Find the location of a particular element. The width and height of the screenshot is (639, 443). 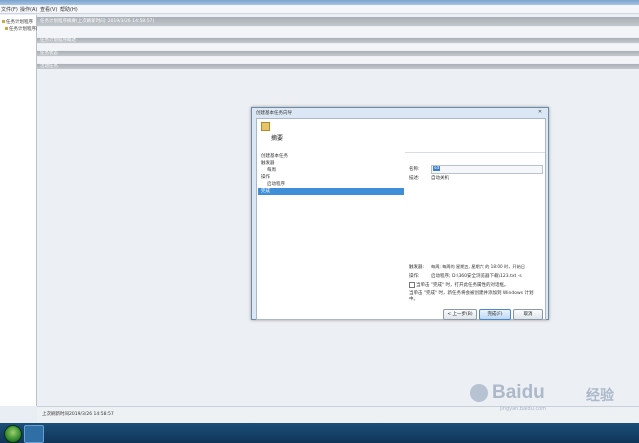

task-status-section-body is located at coordinates (338, 60).